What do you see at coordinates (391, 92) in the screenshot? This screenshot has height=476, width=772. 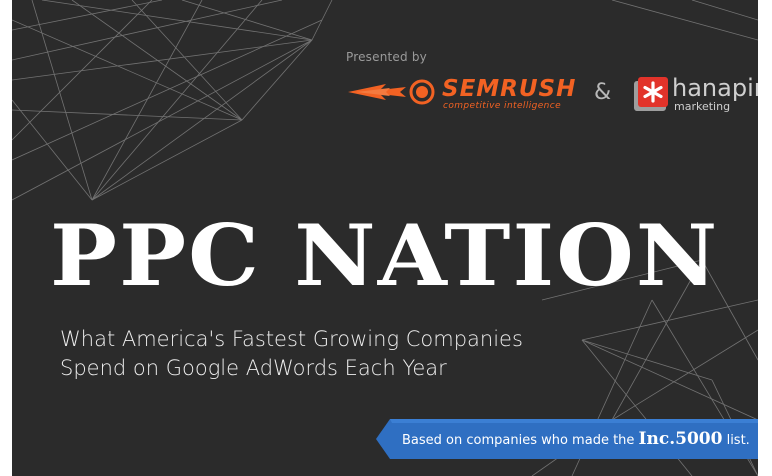 I see `semrush-rocket-icon` at bounding box center [391, 92].